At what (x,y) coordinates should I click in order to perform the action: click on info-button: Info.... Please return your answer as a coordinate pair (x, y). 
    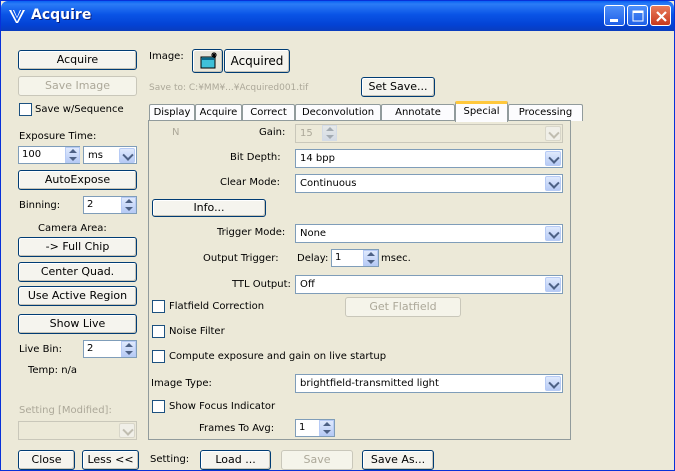
    Looking at the image, I should click on (209, 208).